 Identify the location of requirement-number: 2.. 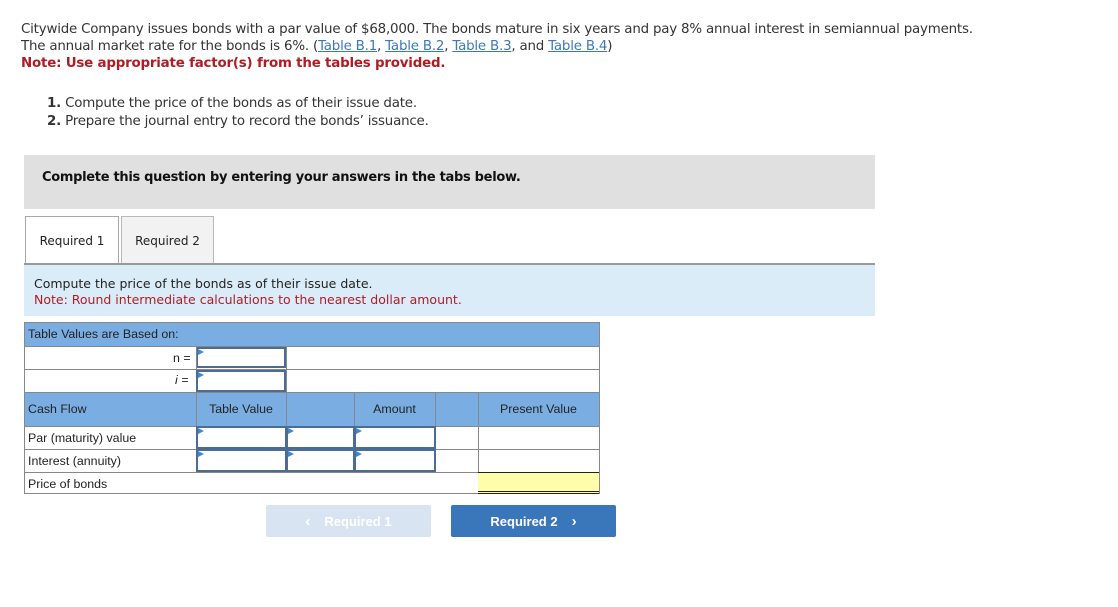
(54, 121).